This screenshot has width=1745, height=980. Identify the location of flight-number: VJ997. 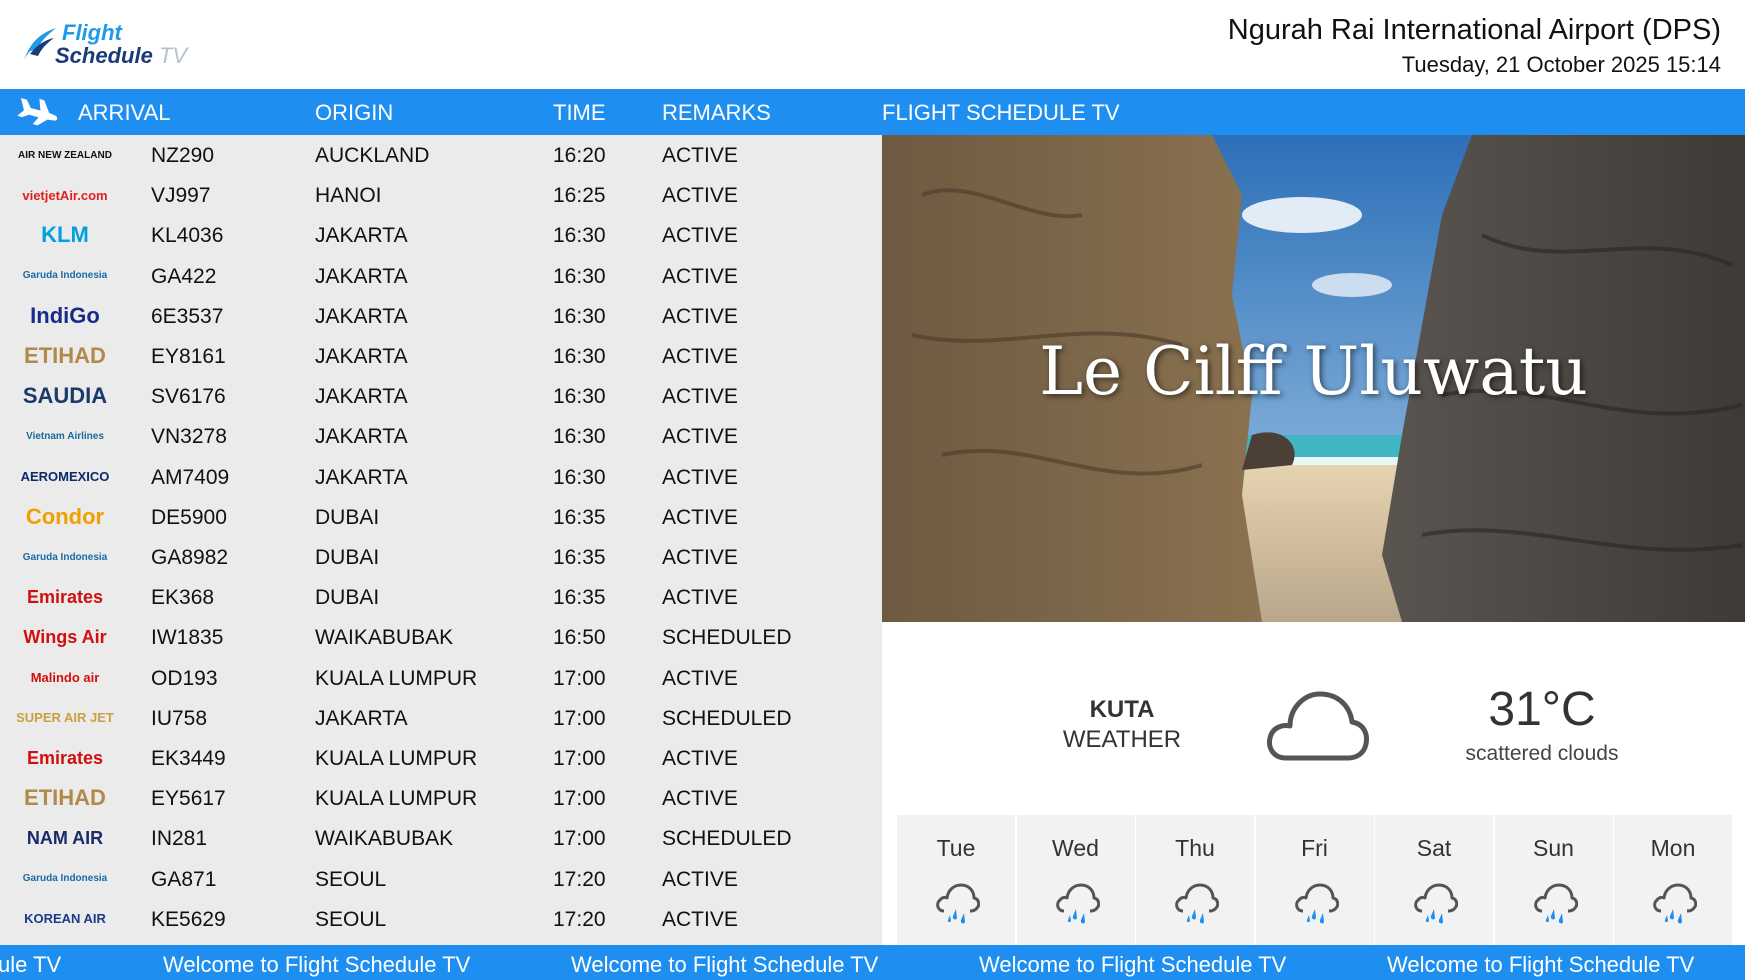
(181, 196).